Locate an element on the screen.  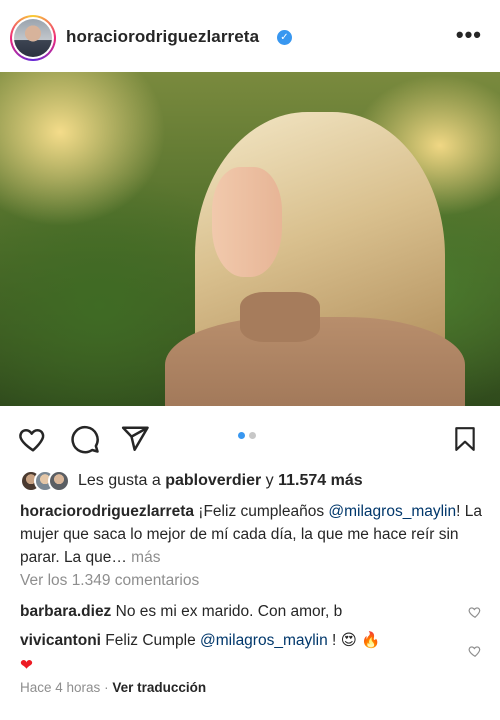
likes-prefix: Les gusta a is located at coordinates (119, 480).